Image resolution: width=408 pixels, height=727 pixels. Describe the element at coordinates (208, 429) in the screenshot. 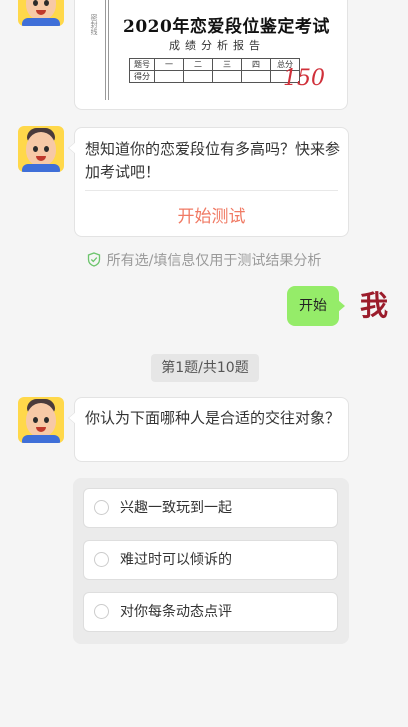

I see `question-bubble: 你认为下面哪种人是合适的交往对象？` at that location.